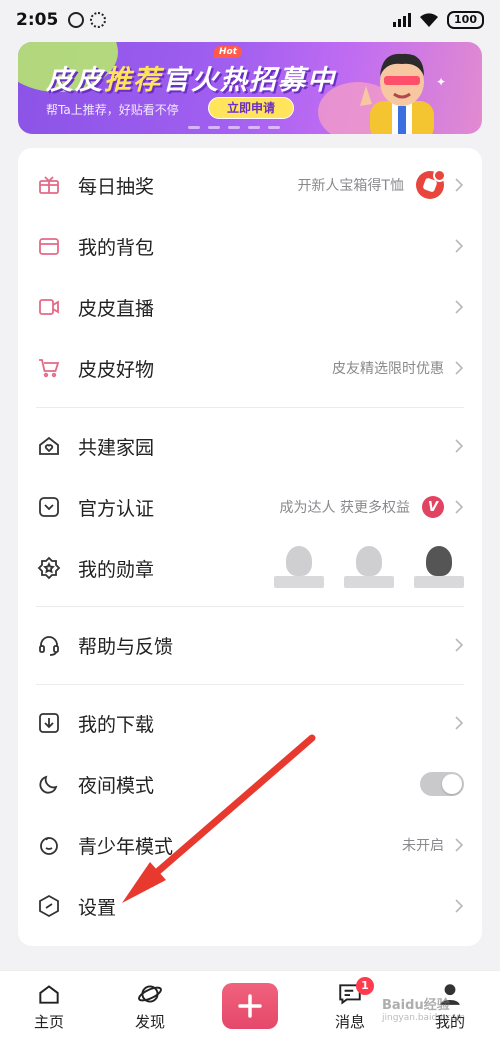 The width and height of the screenshot is (500, 1041). What do you see at coordinates (37, 20) in the screenshot?
I see `status-time: 2:05` at bounding box center [37, 20].